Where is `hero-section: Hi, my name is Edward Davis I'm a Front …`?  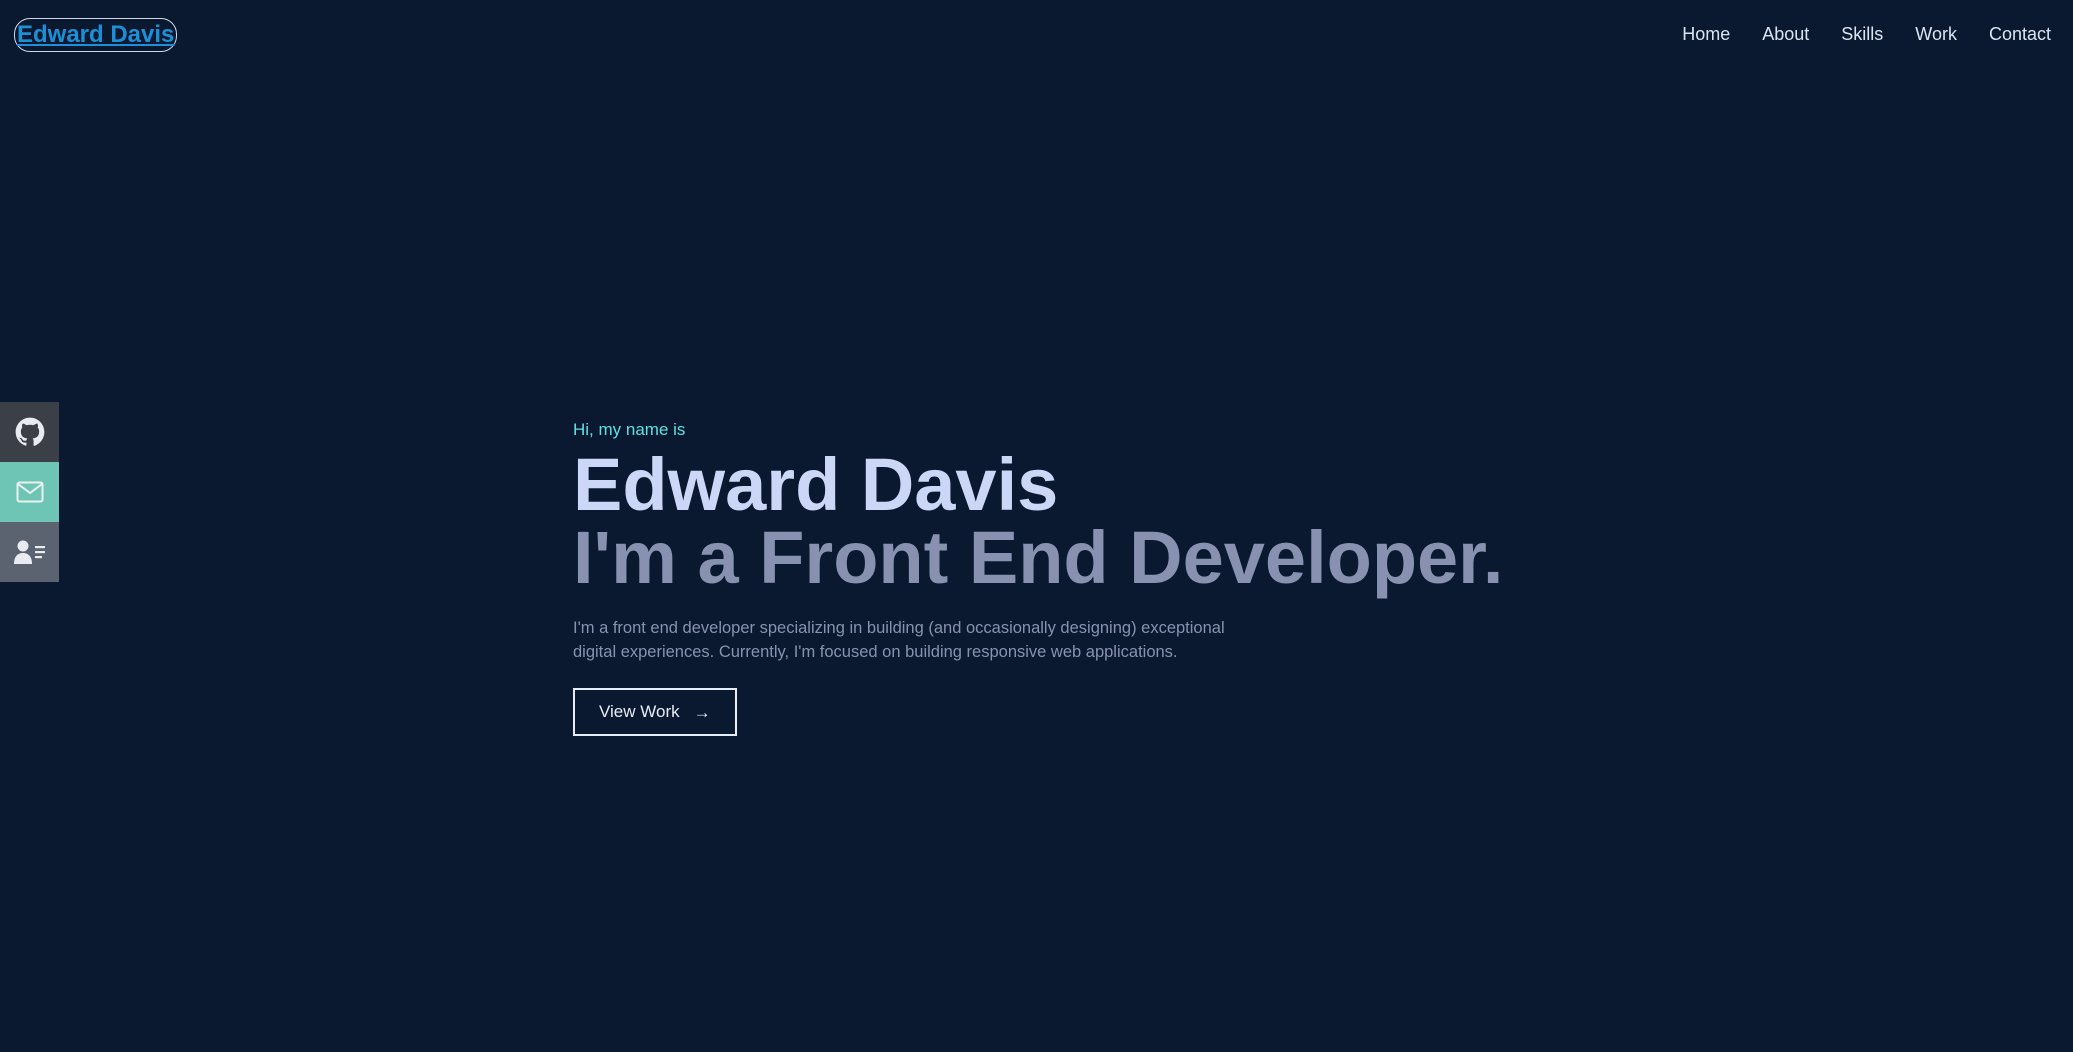
hero-section: Hi, my name is Edward Davis I'm a Front … is located at coordinates (1073, 577).